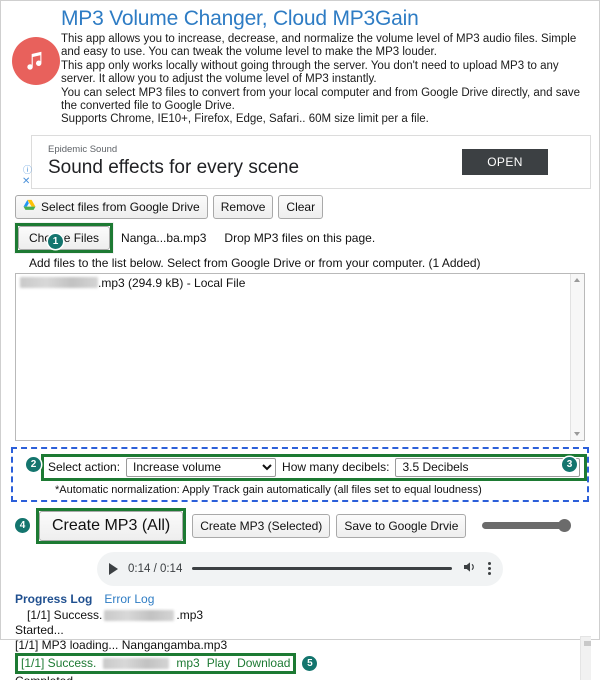 The width and height of the screenshot is (600, 680). I want to click on create-mp3-all-button: Create MP3 (All), so click(111, 525).